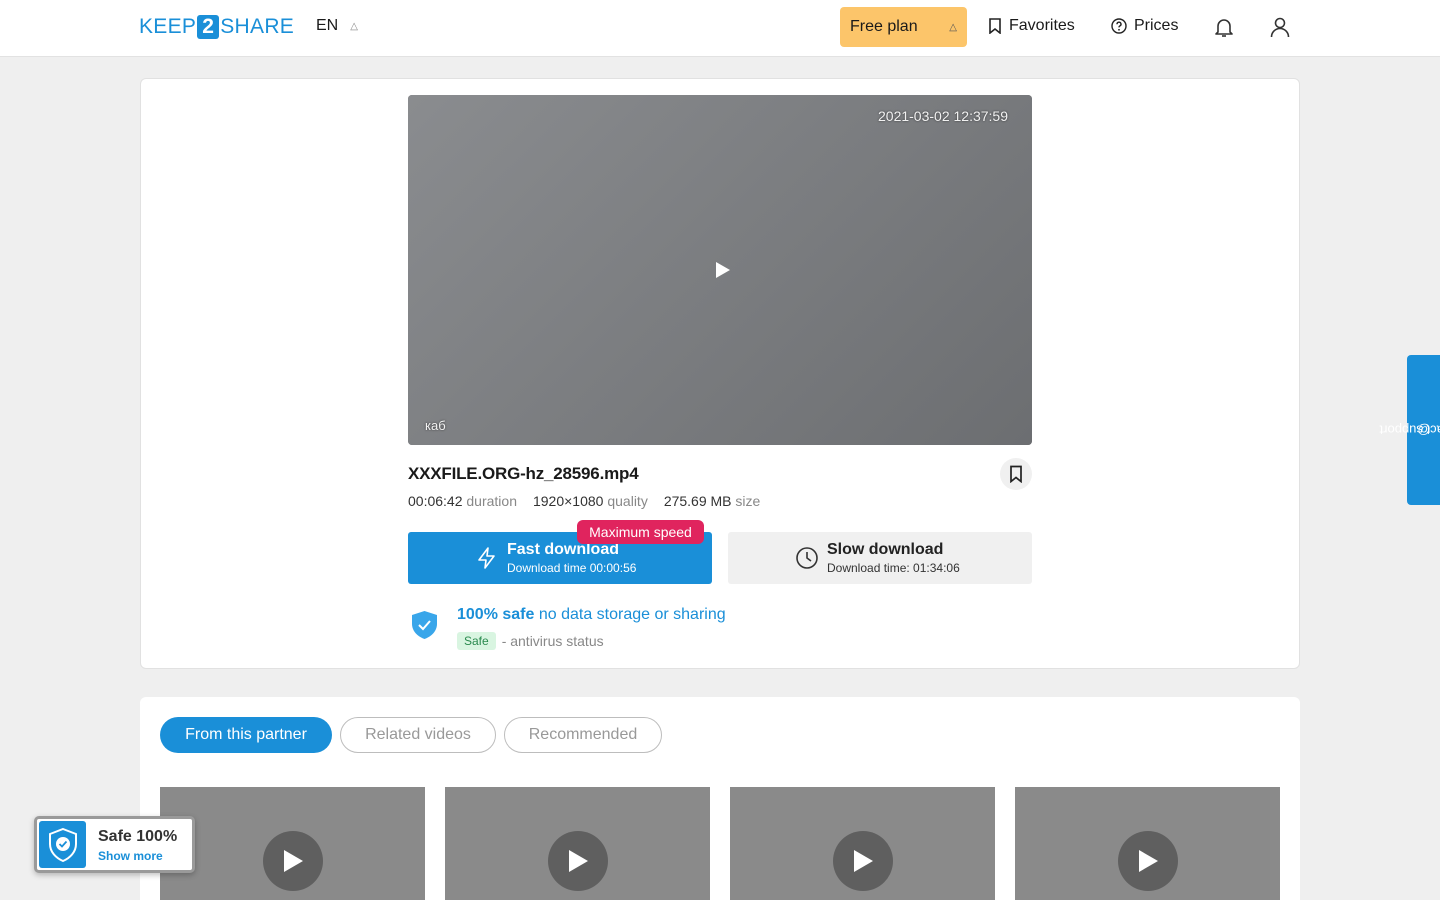 This screenshot has height=900, width=1440. I want to click on favorites-label: Favorites, so click(1042, 25).